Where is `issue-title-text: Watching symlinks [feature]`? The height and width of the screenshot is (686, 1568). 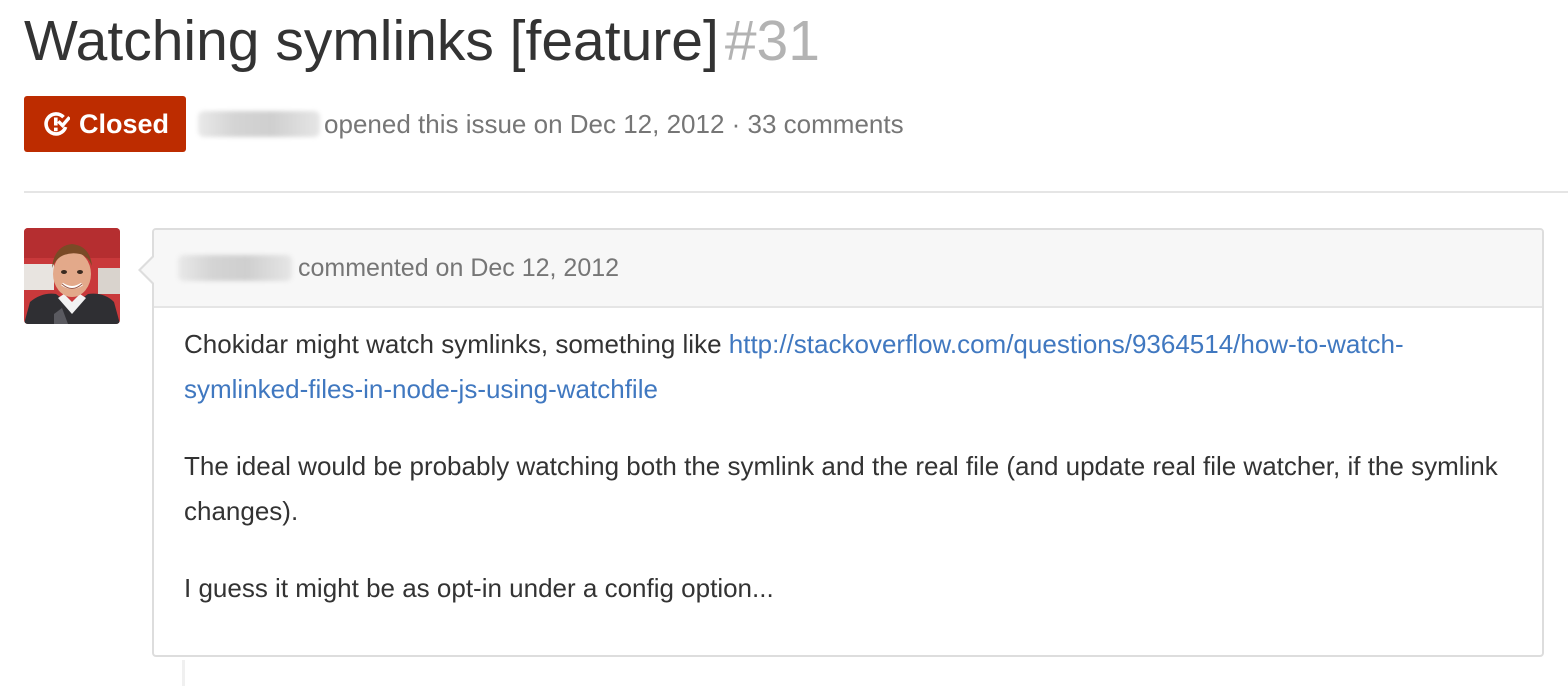 issue-title-text: Watching symlinks [feature] is located at coordinates (371, 41).